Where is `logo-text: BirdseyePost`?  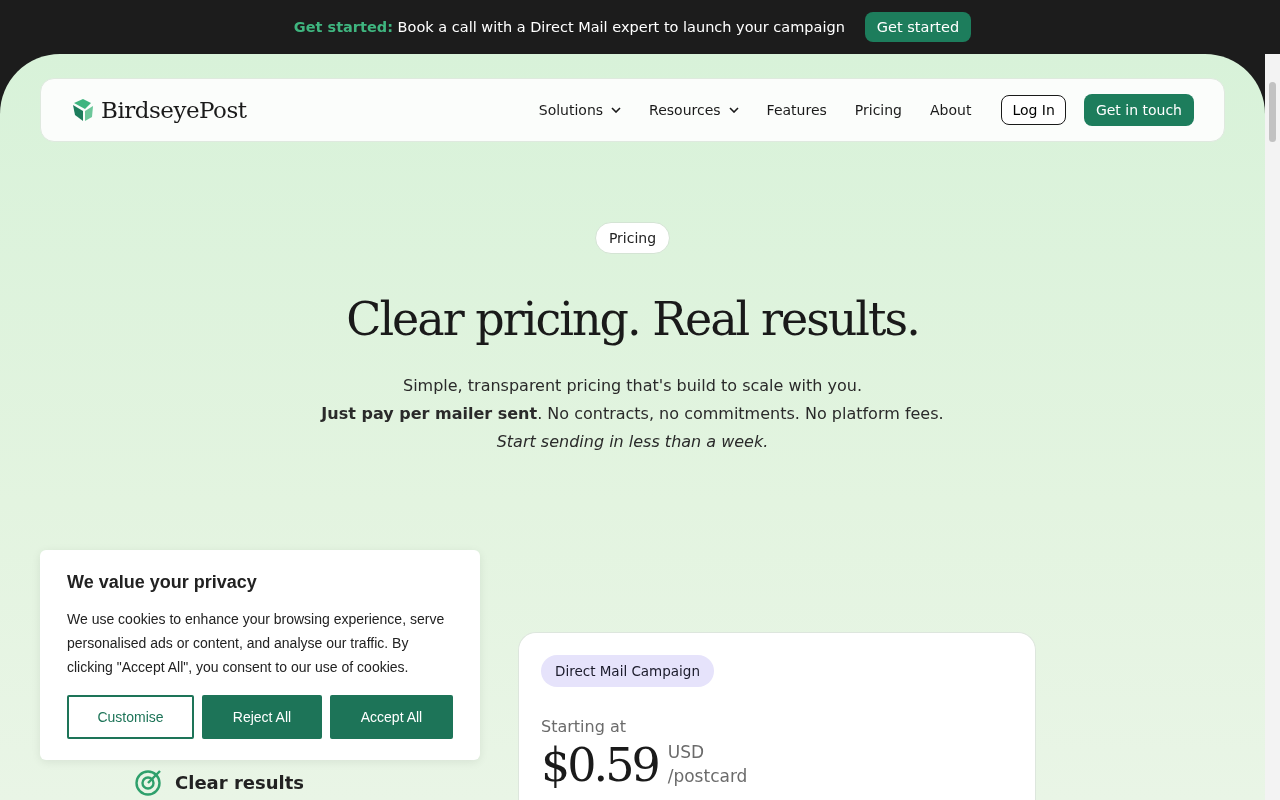 logo-text: BirdseyePost is located at coordinates (174, 110).